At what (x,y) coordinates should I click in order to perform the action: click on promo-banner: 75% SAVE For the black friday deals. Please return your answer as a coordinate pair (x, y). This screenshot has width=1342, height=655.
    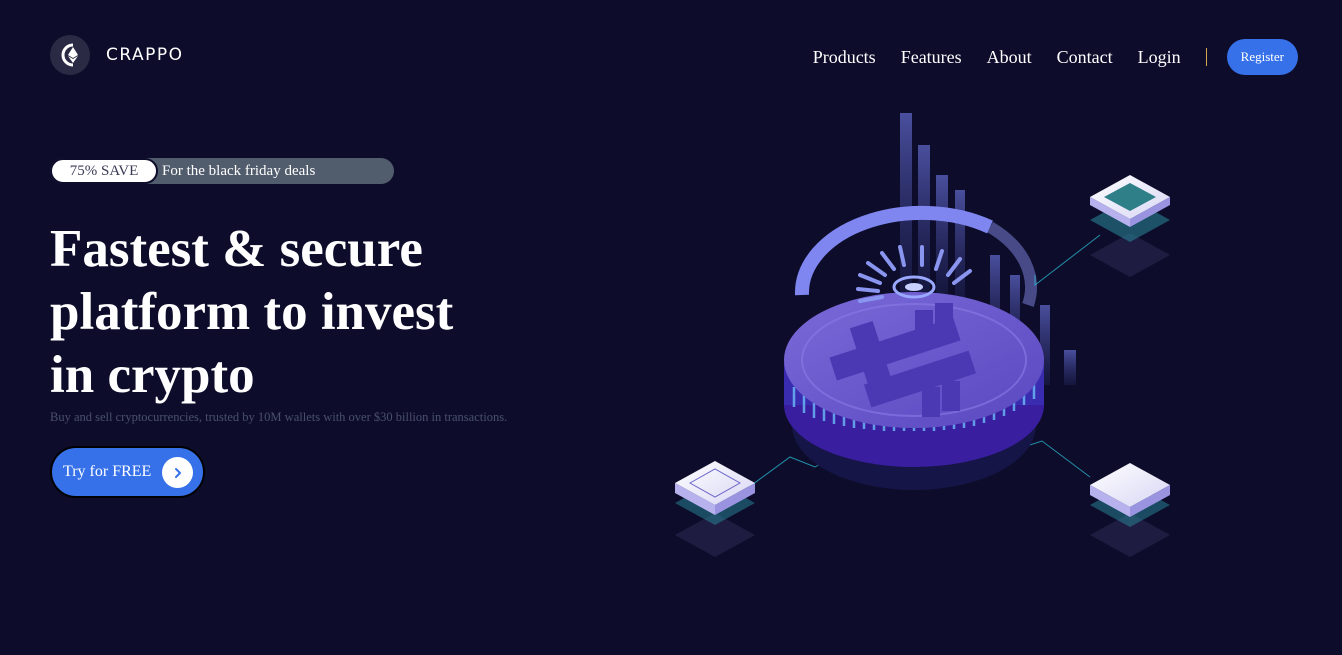
    Looking at the image, I should click on (222, 171).